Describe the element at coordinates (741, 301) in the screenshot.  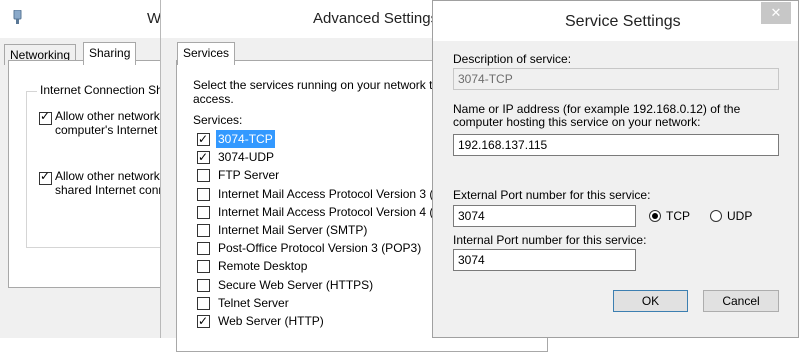
I see `cancel-button: Cancel` at that location.